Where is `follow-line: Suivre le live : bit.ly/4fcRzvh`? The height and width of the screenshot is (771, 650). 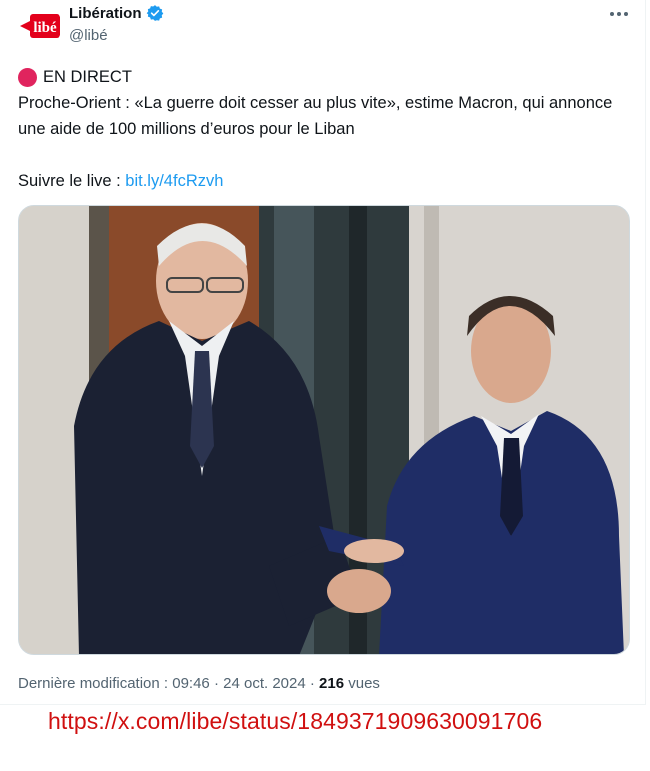 follow-line: Suivre le live : bit.ly/4fcRzvh is located at coordinates (325, 181).